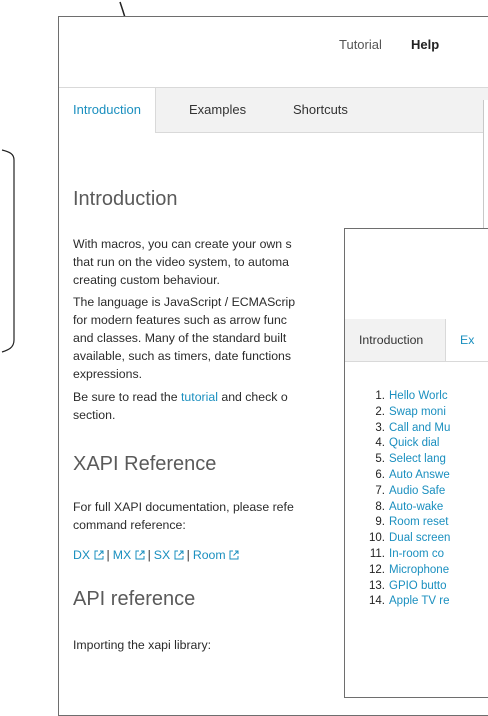  I want to click on ref-link-mx: MX, so click(129, 555).